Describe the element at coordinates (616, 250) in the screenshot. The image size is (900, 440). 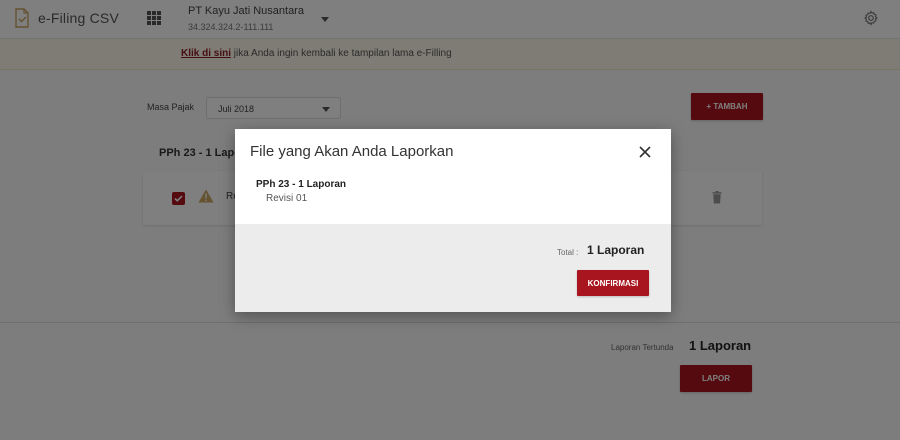
I see `total-value: 1 Laporan` at that location.